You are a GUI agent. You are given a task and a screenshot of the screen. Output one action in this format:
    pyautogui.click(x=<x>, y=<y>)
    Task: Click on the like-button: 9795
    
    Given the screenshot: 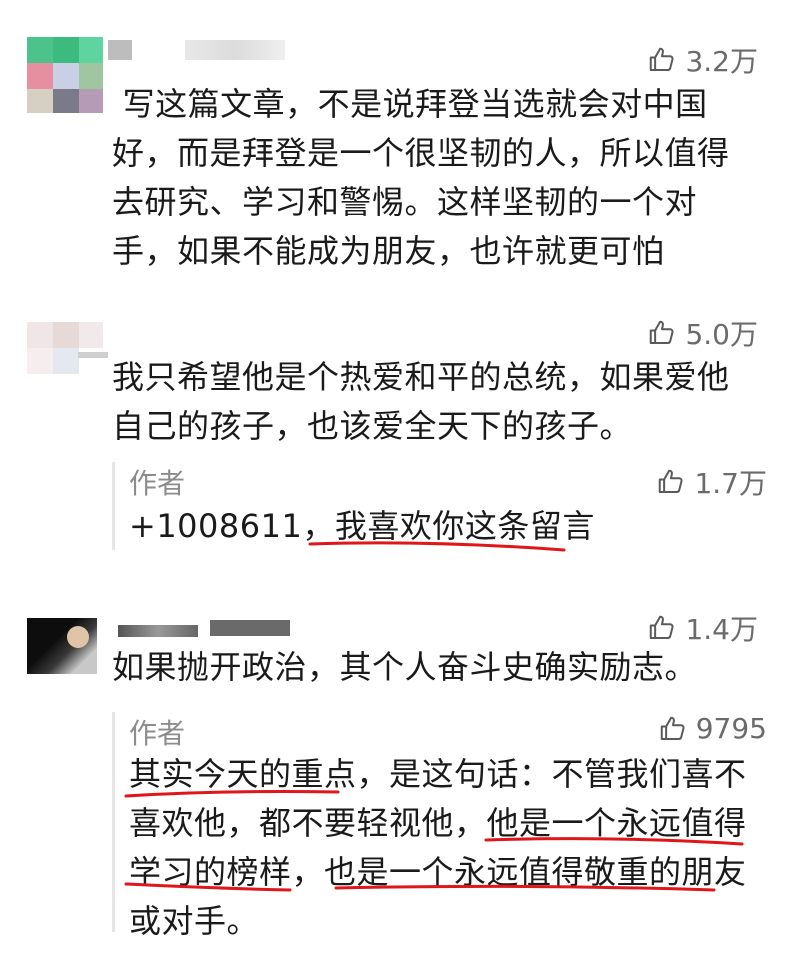 What is the action you would take?
    pyautogui.click(x=712, y=728)
    